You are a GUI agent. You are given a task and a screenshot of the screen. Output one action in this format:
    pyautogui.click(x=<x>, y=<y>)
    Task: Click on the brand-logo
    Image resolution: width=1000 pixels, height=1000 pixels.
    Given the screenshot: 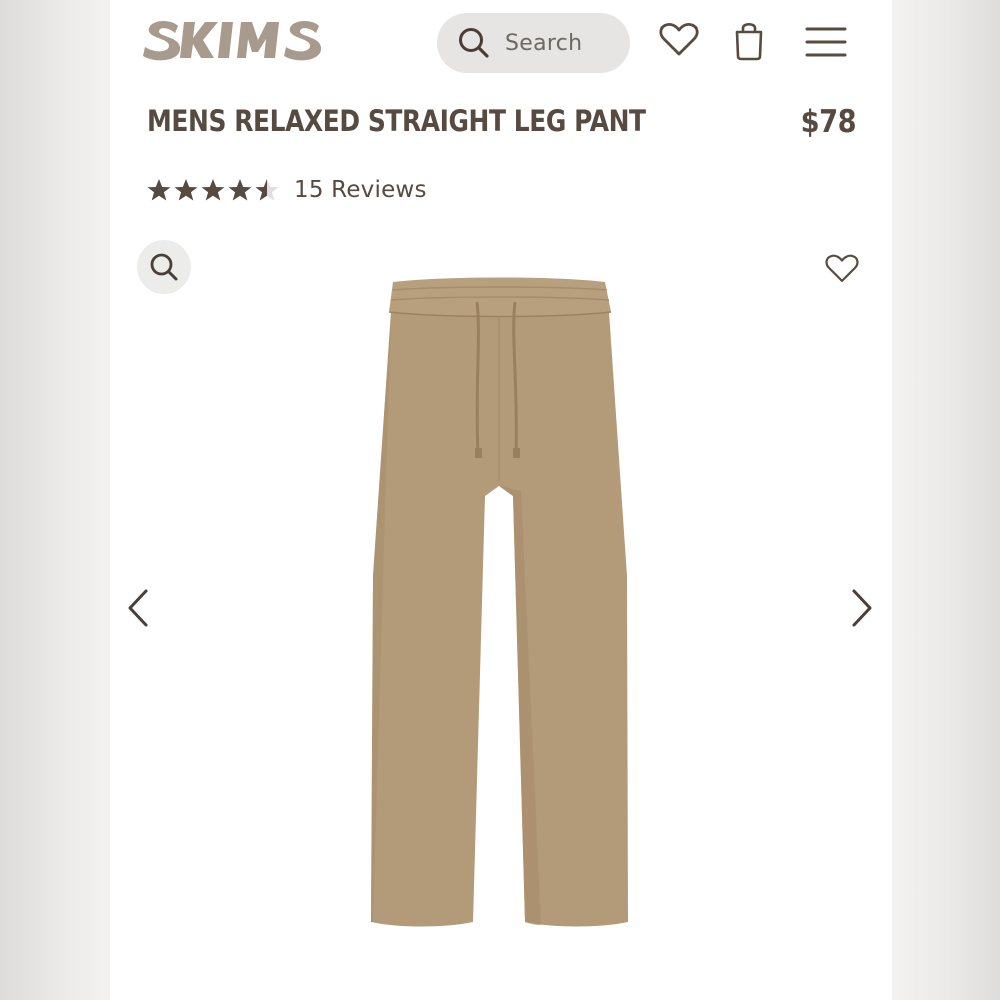 What is the action you would take?
    pyautogui.click(x=232, y=39)
    